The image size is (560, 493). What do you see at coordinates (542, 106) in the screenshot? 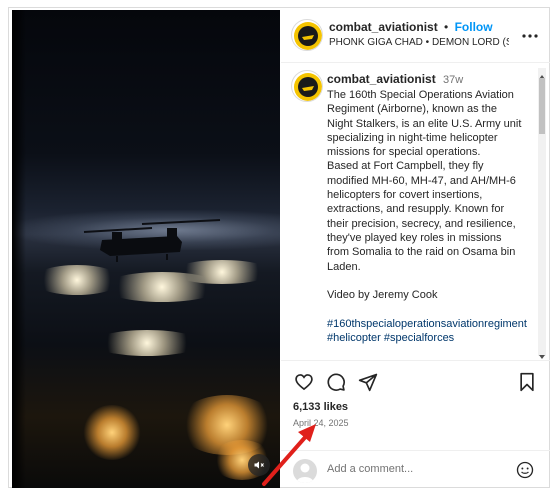
I see `scrollbar-thumb` at bounding box center [542, 106].